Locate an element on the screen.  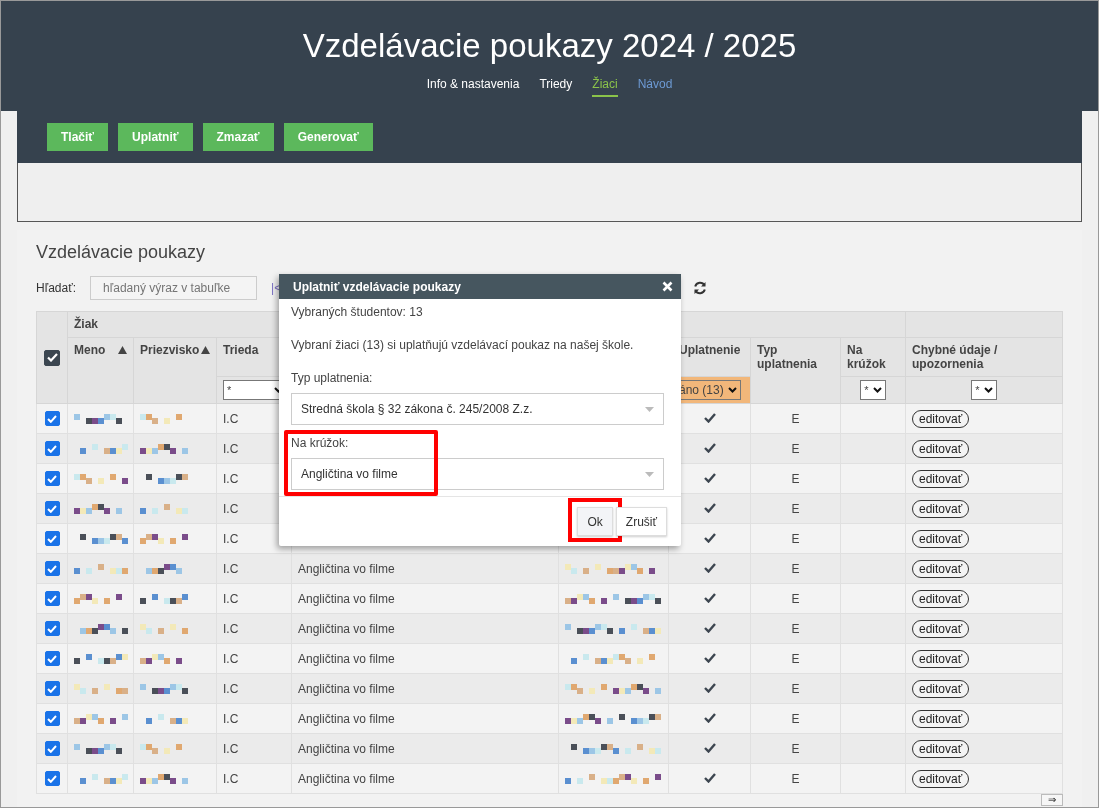
nav-tab: Triedy is located at coordinates (556, 87).